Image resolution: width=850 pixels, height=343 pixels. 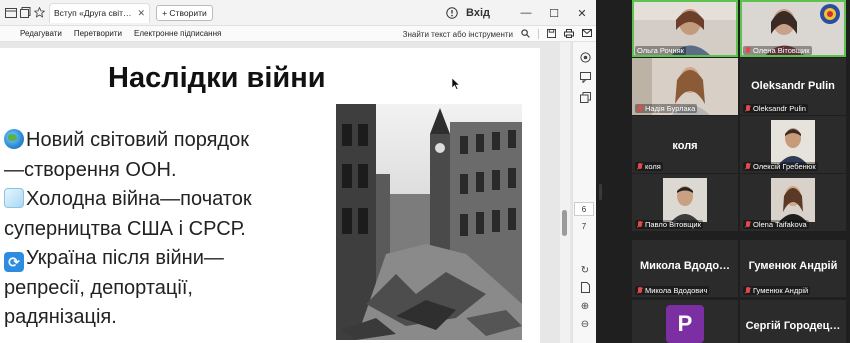 I want to click on find-tools-field: Знайти текст або інструменти, so click(x=458, y=34).